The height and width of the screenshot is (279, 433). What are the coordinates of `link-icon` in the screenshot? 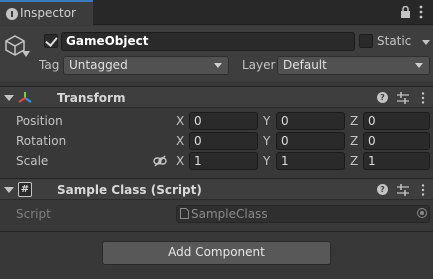 It's located at (160, 161).